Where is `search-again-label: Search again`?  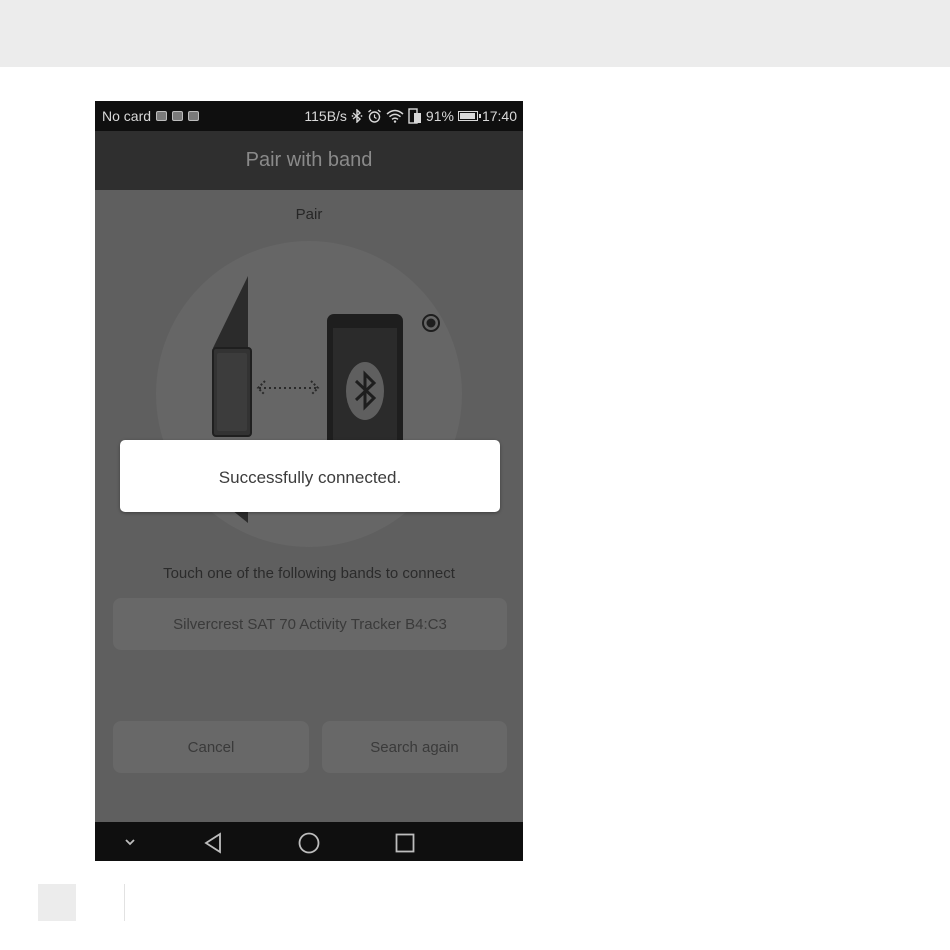 search-again-label: Search again is located at coordinates (414, 747).